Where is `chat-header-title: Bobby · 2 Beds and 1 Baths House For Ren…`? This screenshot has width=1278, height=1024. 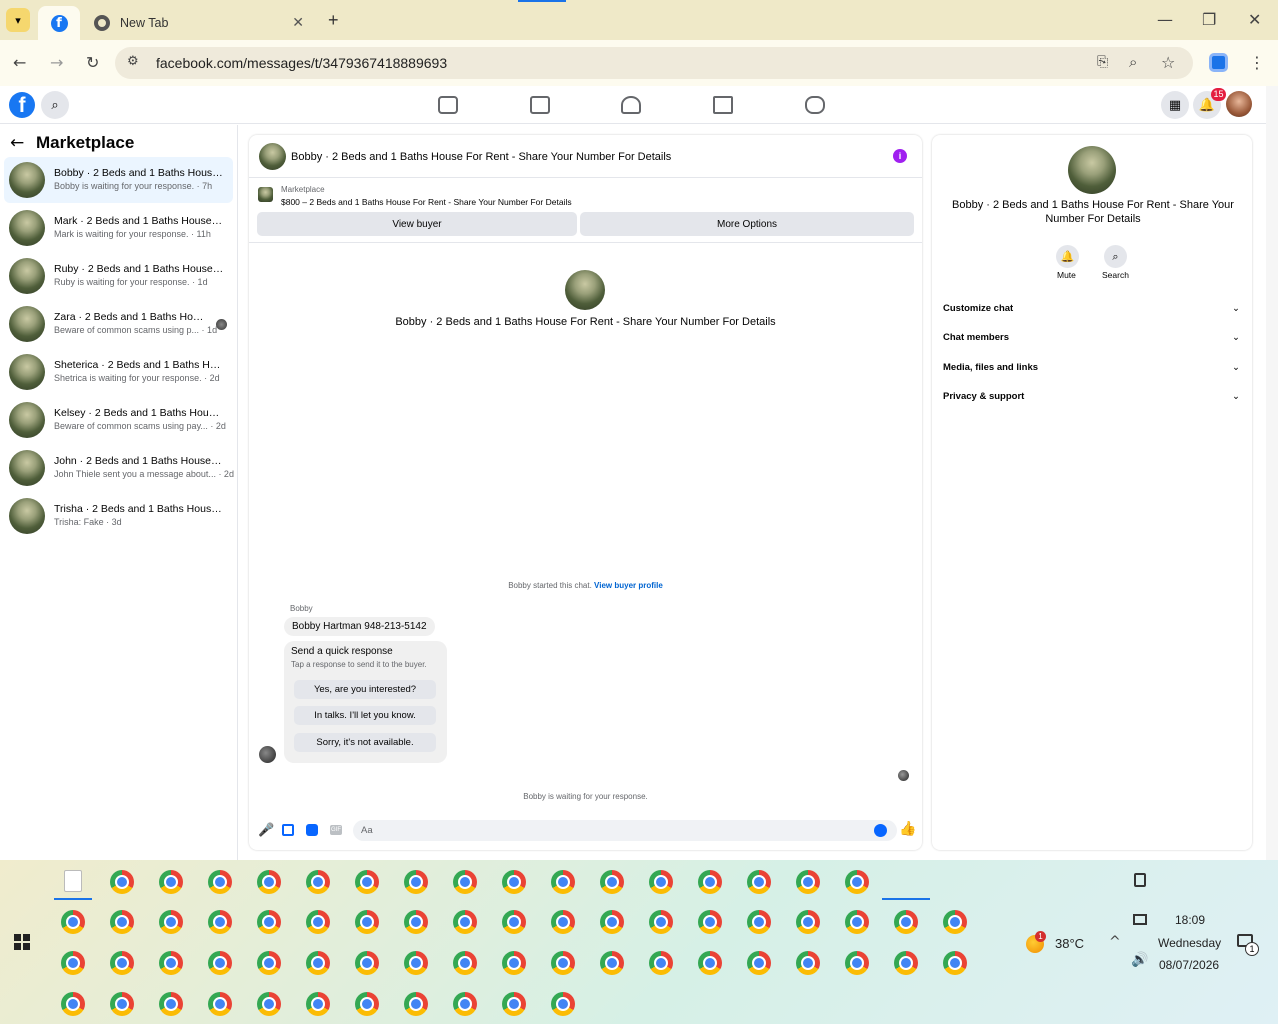 chat-header-title: Bobby · 2 Beds and 1 Baths House For Ren… is located at coordinates (481, 157).